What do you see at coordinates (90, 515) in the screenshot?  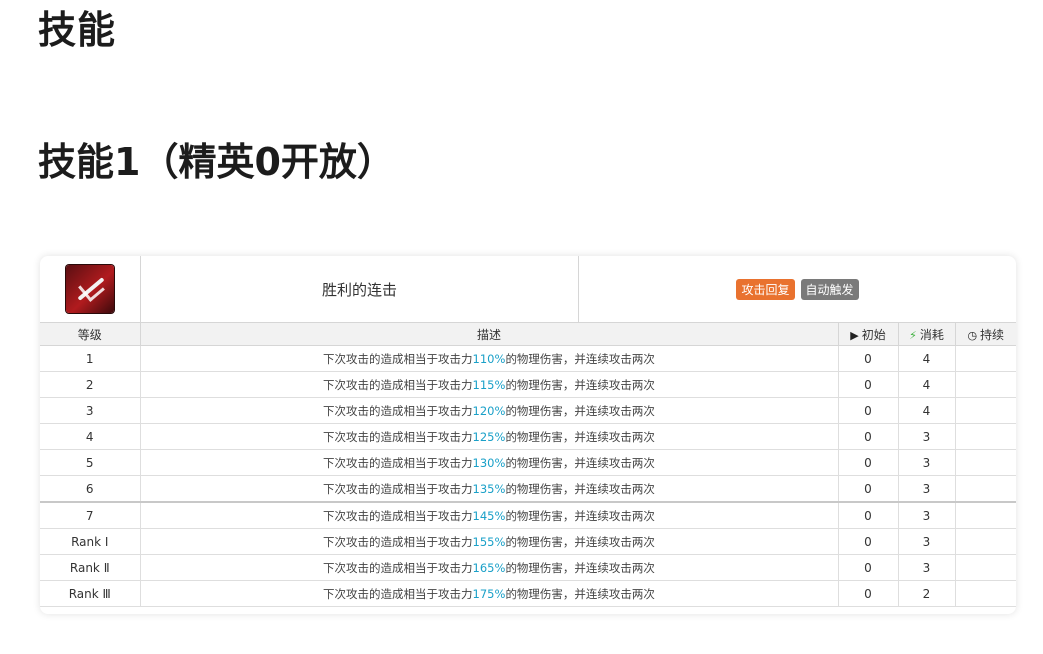 I see `row-level: 7` at bounding box center [90, 515].